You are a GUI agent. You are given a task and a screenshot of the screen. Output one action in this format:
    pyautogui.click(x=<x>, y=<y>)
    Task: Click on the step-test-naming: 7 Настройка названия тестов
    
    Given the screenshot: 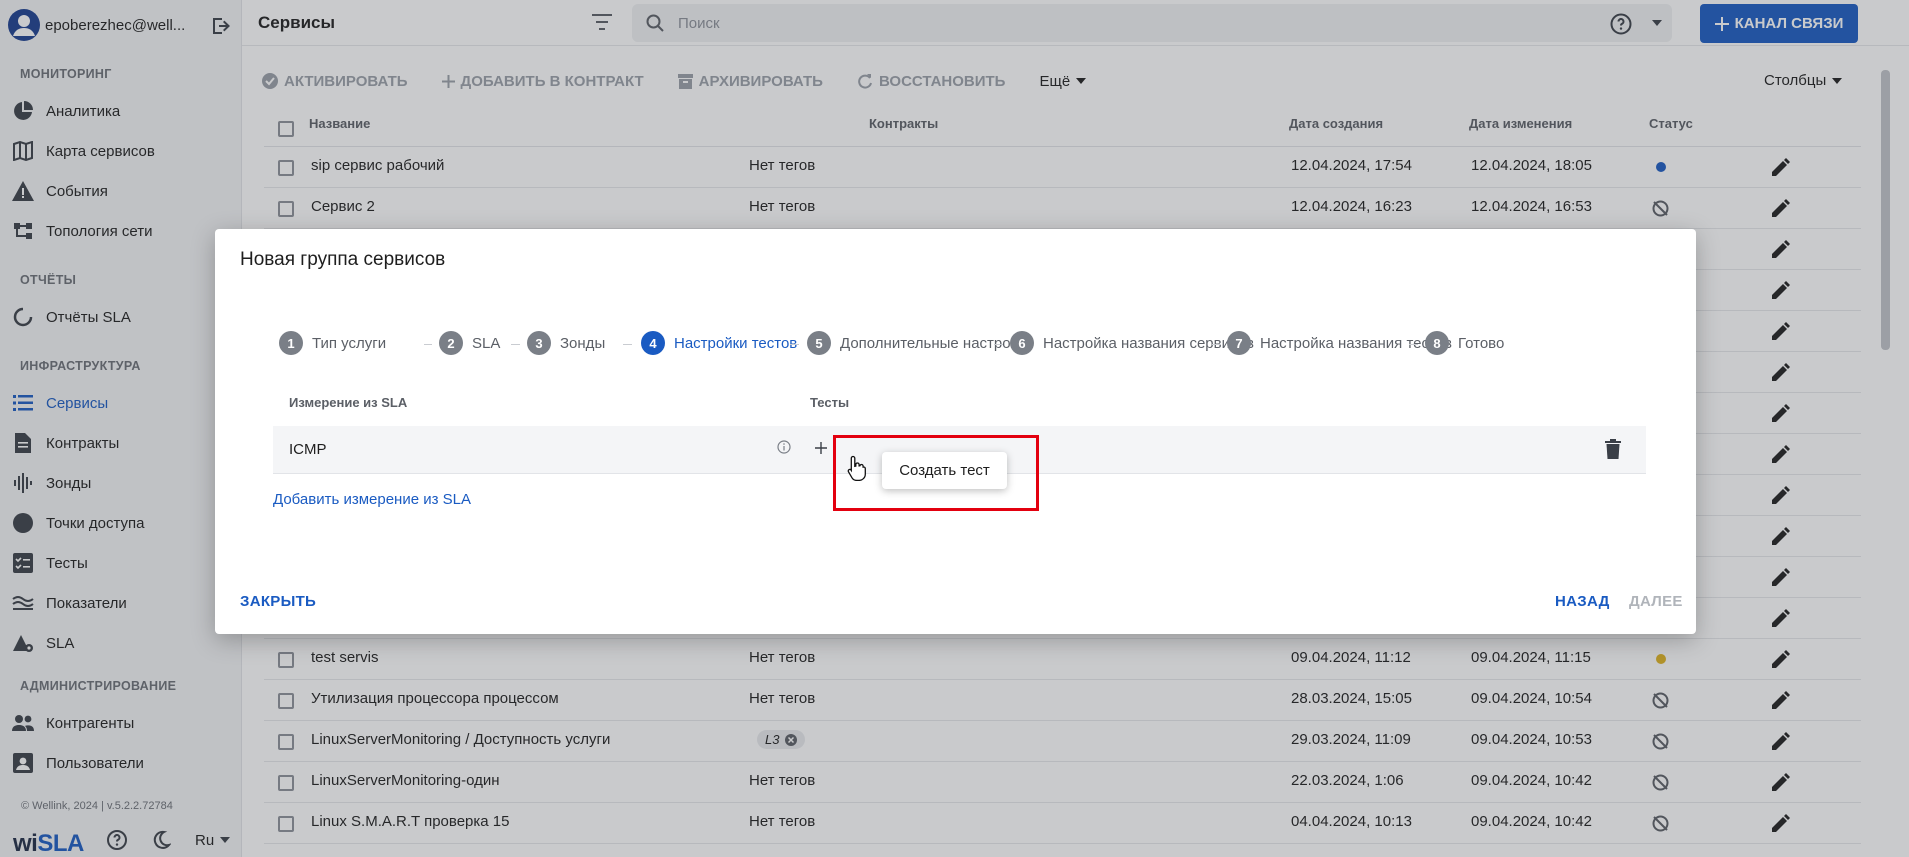 What is the action you would take?
    pyautogui.click(x=1339, y=343)
    